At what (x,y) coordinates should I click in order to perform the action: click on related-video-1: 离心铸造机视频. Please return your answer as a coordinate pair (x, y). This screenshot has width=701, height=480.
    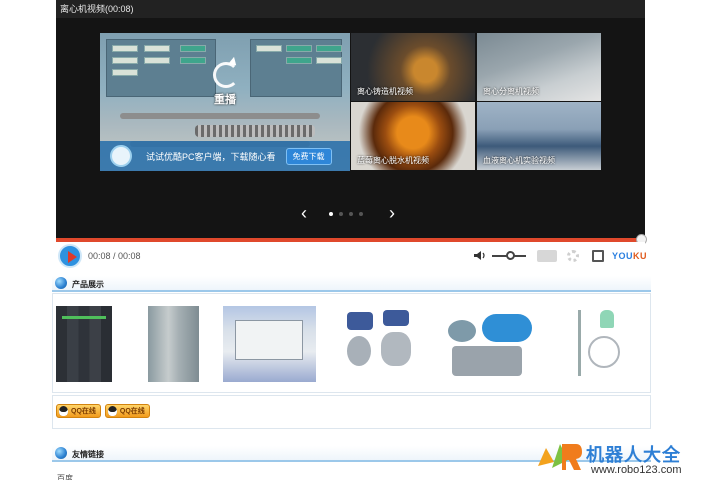
    Looking at the image, I should click on (413, 67).